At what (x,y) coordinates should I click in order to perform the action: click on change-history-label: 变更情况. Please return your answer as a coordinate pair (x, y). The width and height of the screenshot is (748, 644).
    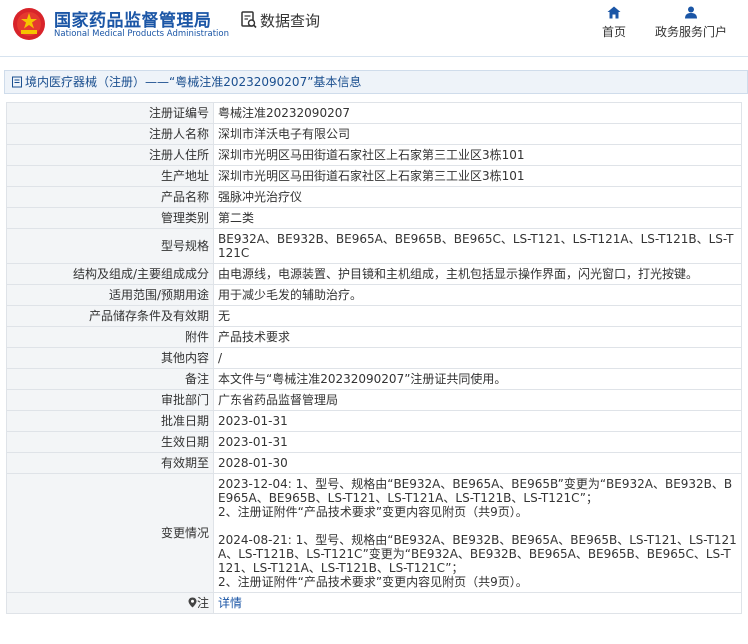
    Looking at the image, I should click on (110, 533).